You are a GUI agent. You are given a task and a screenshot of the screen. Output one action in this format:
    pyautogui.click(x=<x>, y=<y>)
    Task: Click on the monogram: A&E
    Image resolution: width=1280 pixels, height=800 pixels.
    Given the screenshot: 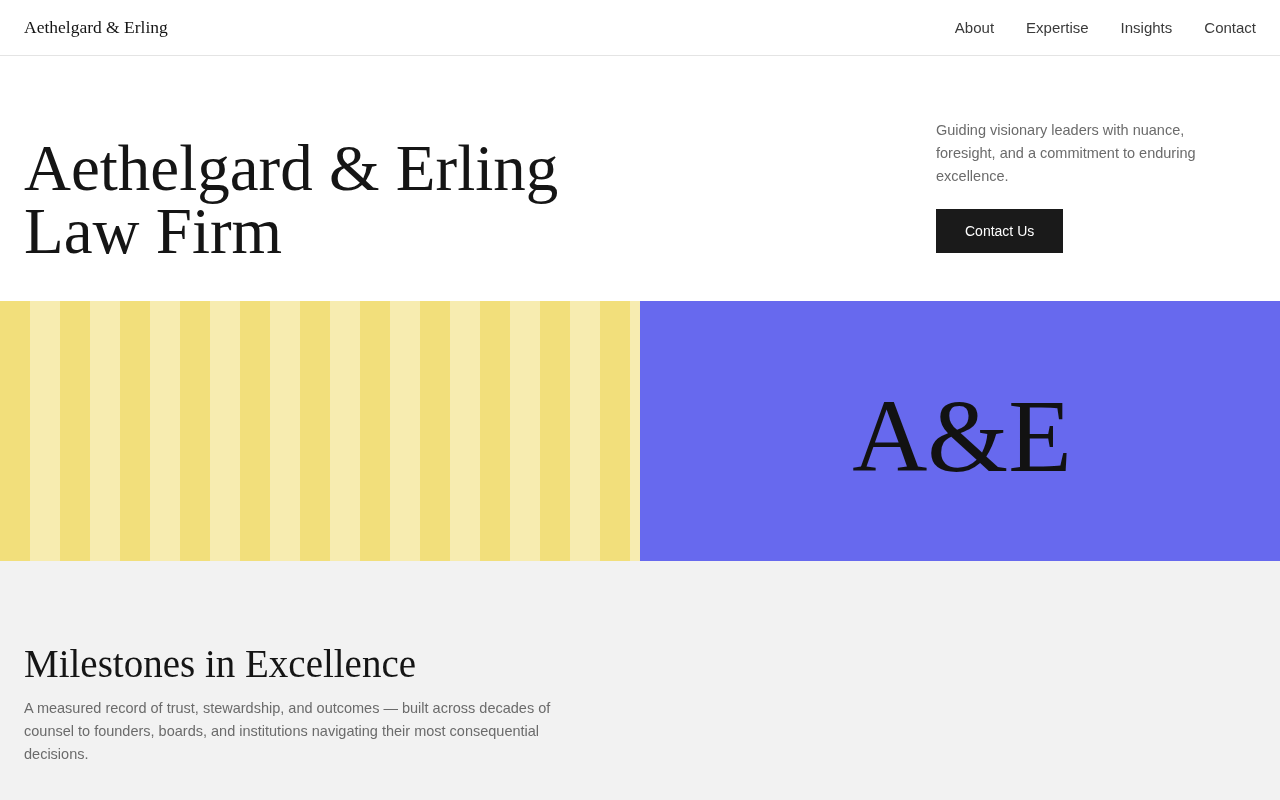 What is the action you would take?
    pyautogui.click(x=962, y=436)
    